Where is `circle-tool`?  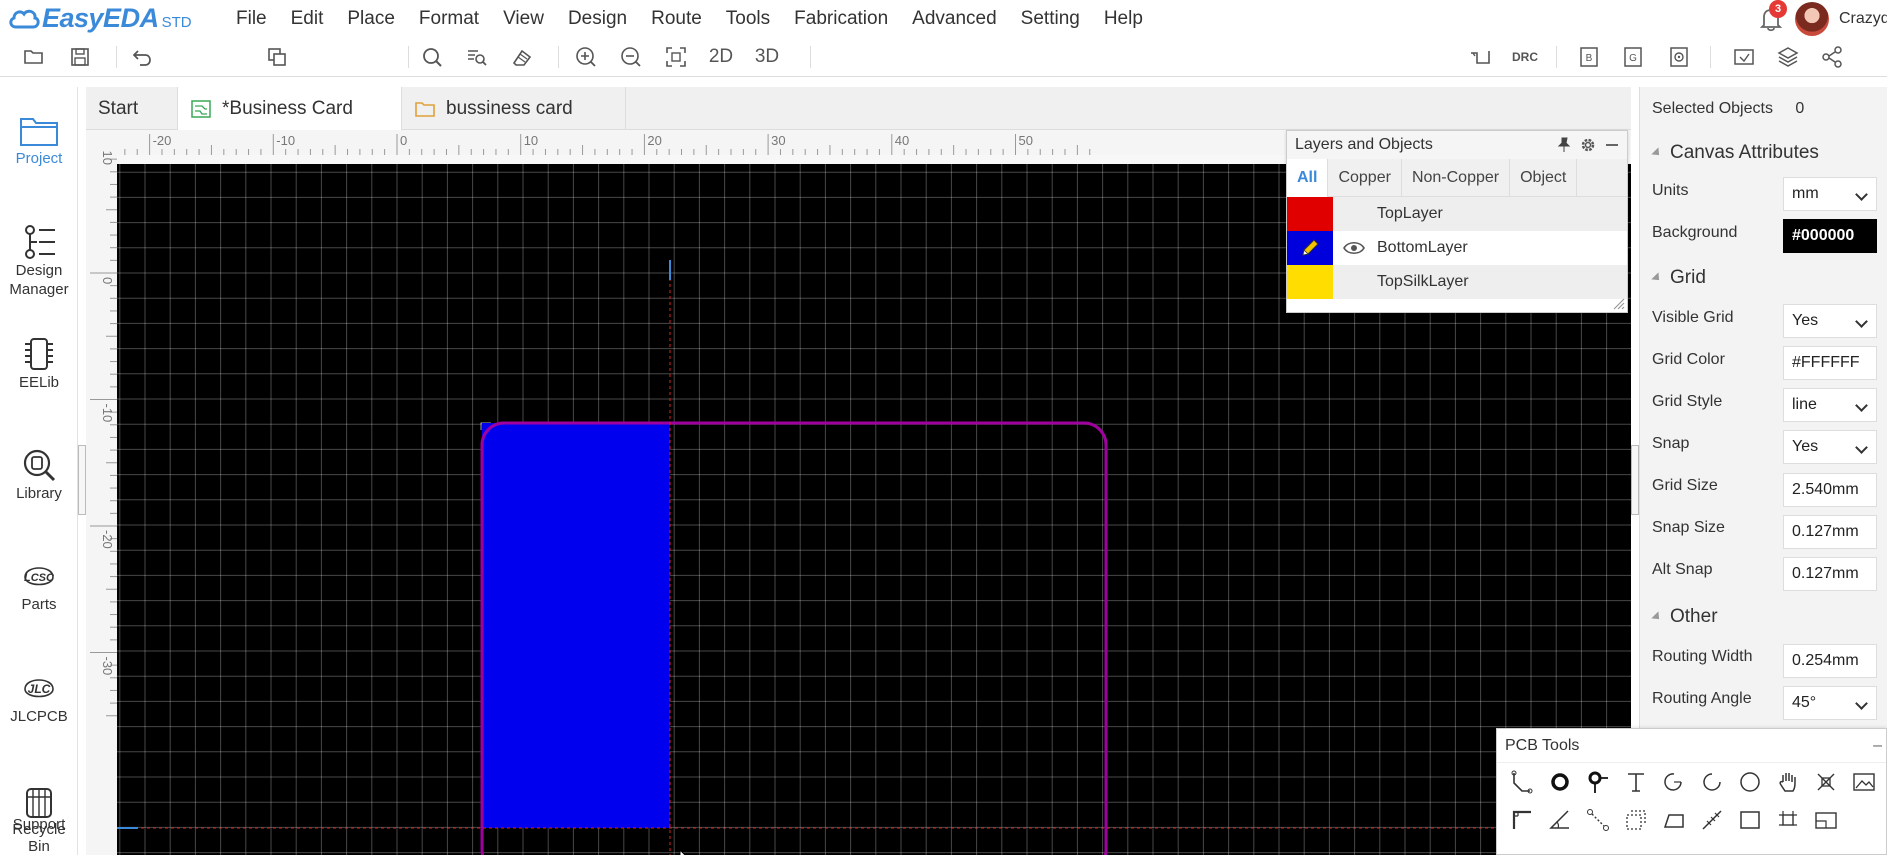 circle-tool is located at coordinates (1750, 782).